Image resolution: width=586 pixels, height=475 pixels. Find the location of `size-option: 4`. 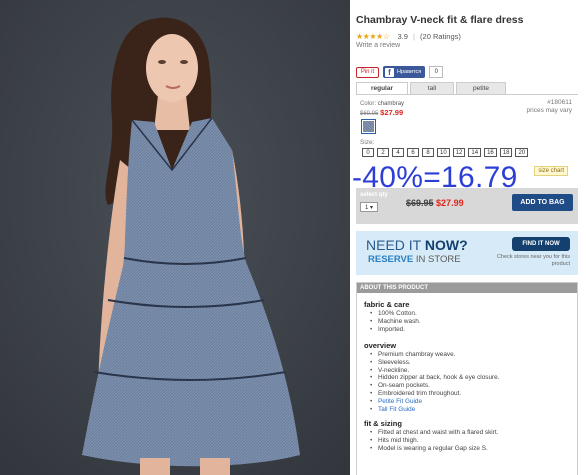

size-option: 4 is located at coordinates (398, 152).